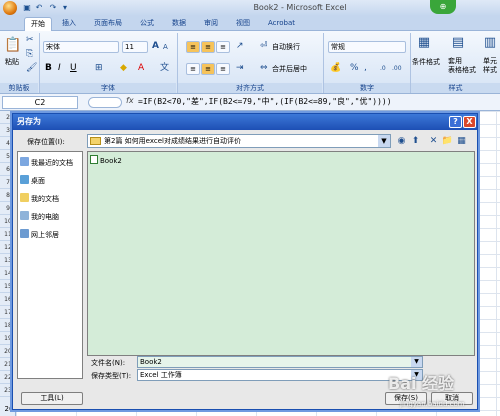 Image resolution: width=500 pixels, height=416 pixels. Describe the element at coordinates (59, 68) in the screenshot. I see `italic-icon: I` at that location.